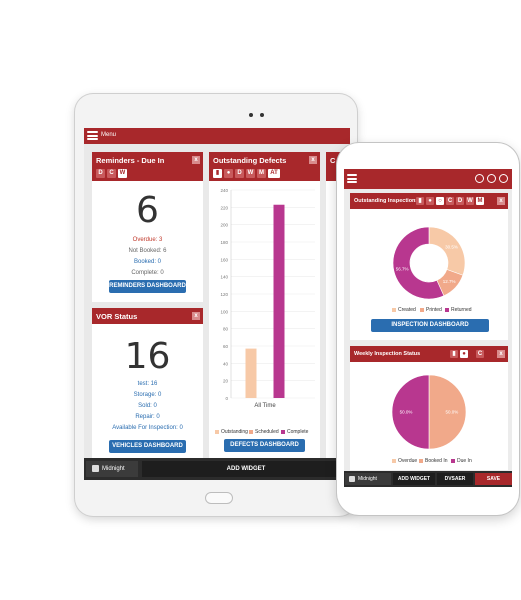 The height and width of the screenshot is (600, 521). Describe the element at coordinates (217, 136) in the screenshot. I see `top-nav-bar: Menu` at that location.